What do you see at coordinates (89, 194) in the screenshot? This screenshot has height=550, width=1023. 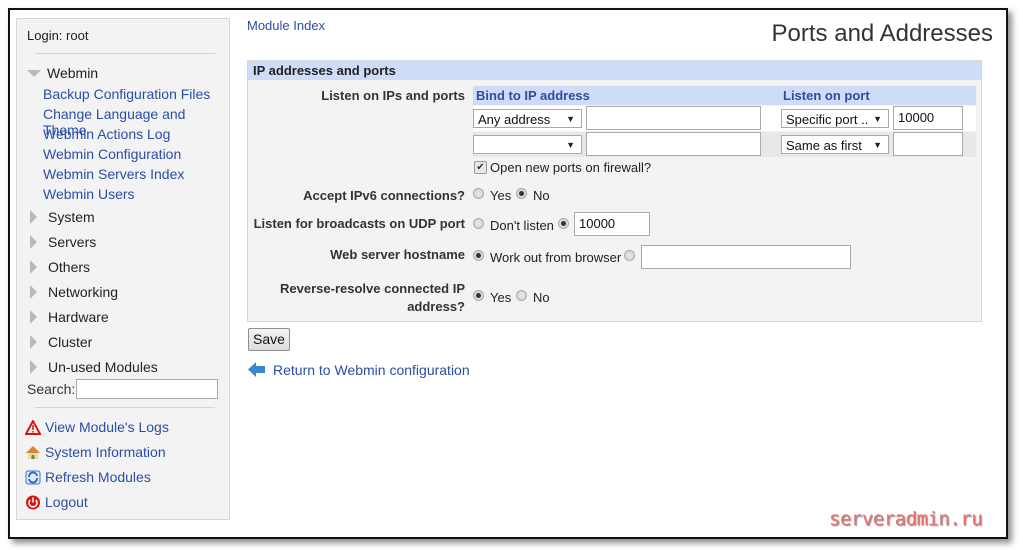 I see `link-webmin-users: Webmin Users` at bounding box center [89, 194].